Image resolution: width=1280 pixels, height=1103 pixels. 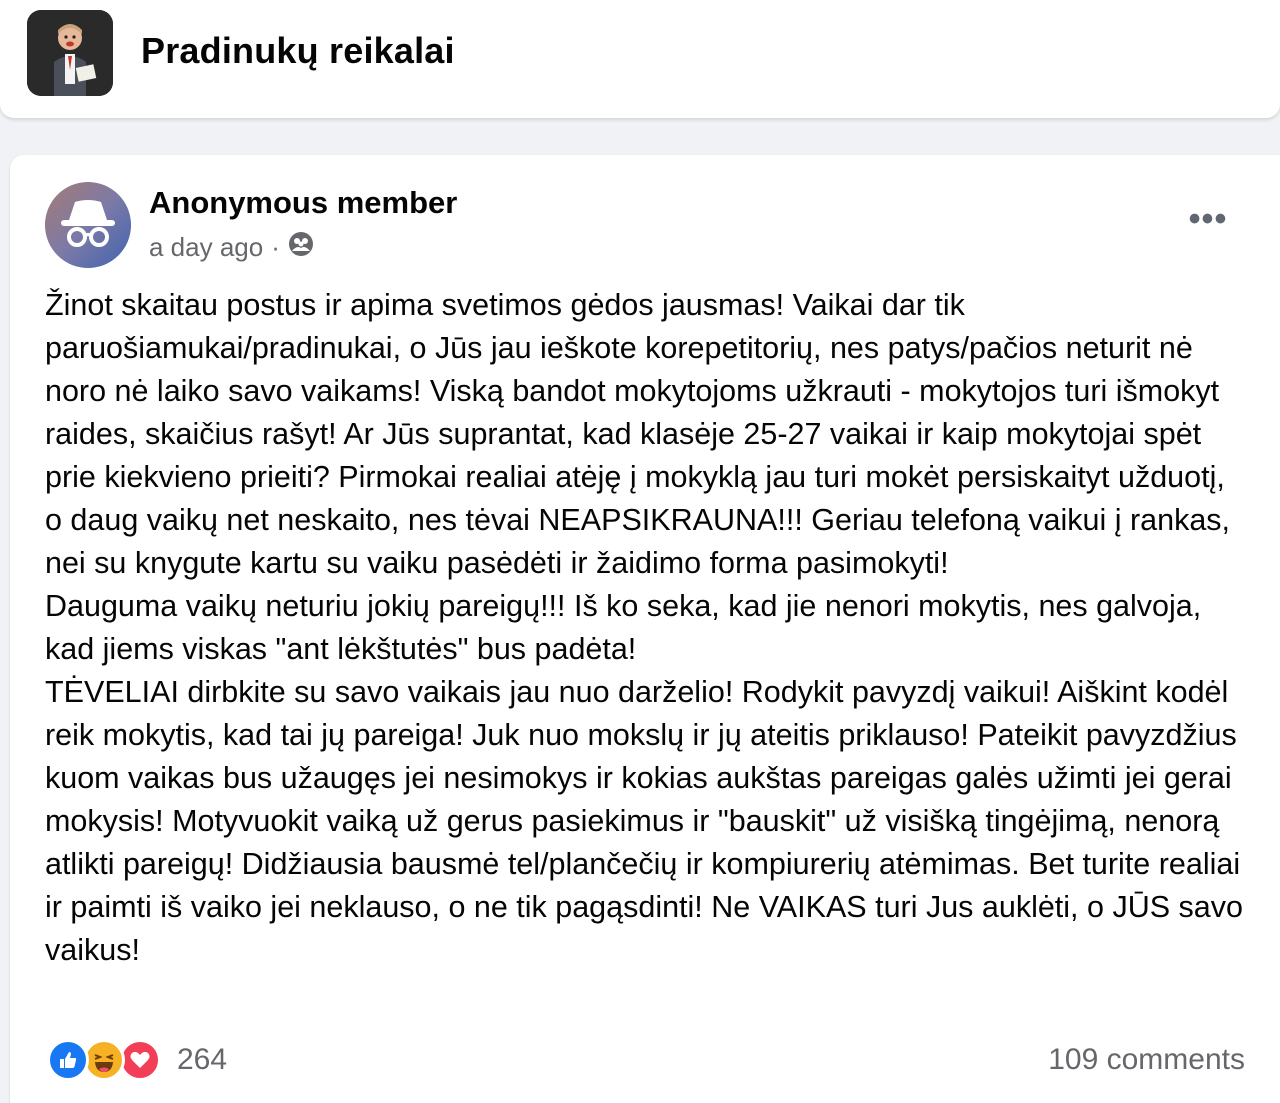 I want to click on group-icon, so click(x=301, y=247).